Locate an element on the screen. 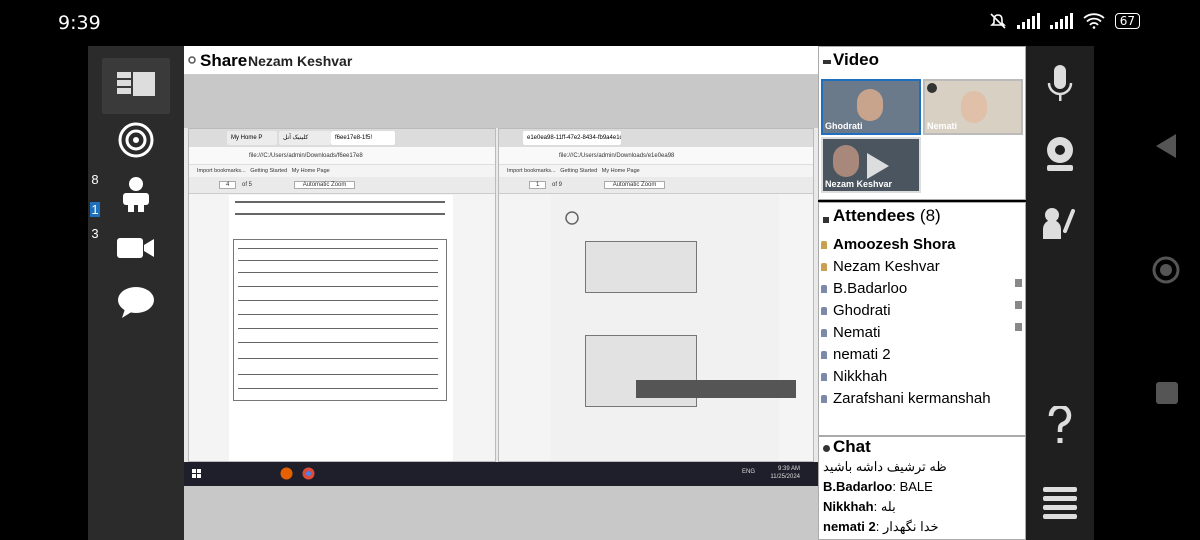 This screenshot has height=540, width=1200. video-tile: Nezam Keshvar is located at coordinates (871, 165).